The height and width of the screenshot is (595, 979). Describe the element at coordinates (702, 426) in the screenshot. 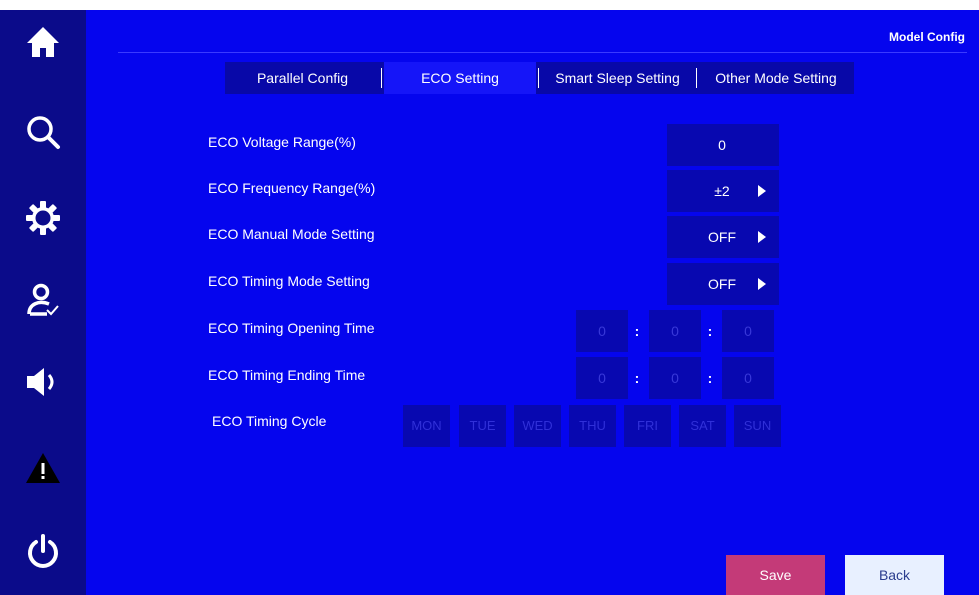

I see `day-toggle-sat: SAT` at that location.